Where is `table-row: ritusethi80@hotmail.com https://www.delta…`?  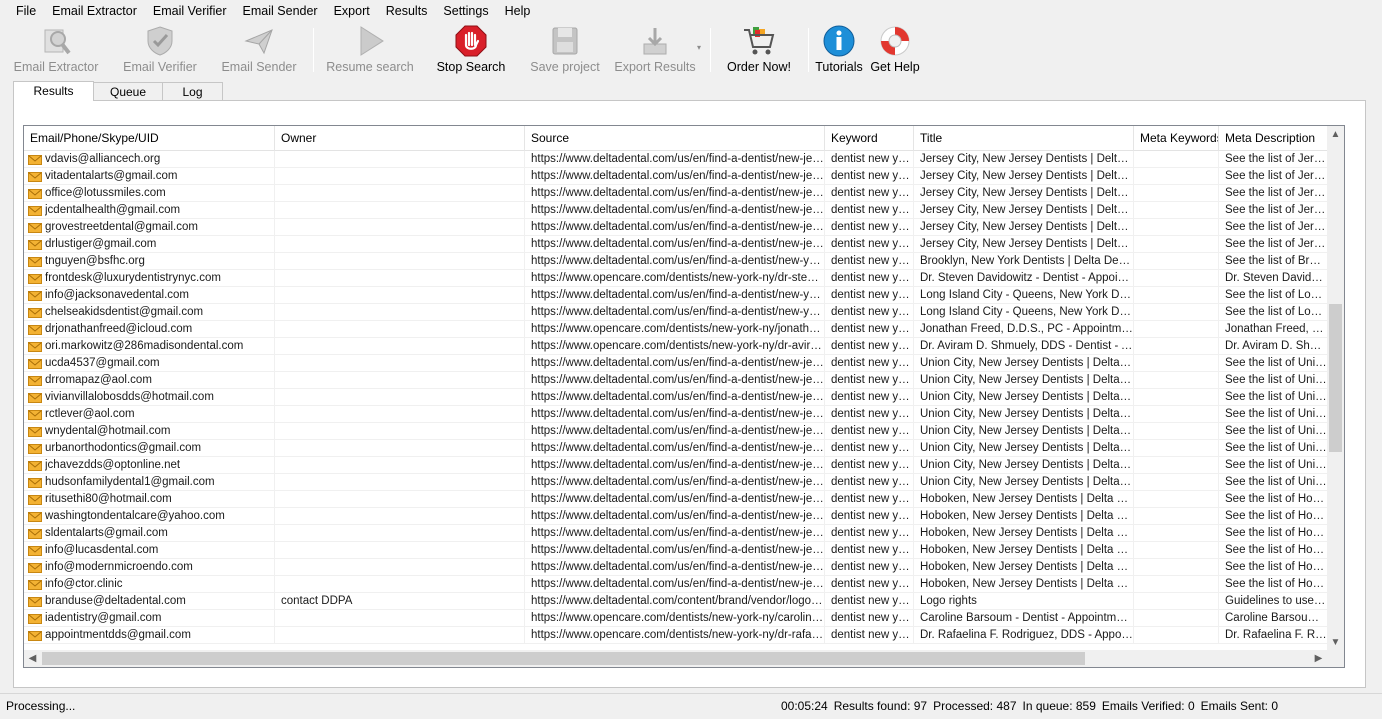
table-row: ritusethi80@hotmail.com https://www.delta… is located at coordinates (675, 499).